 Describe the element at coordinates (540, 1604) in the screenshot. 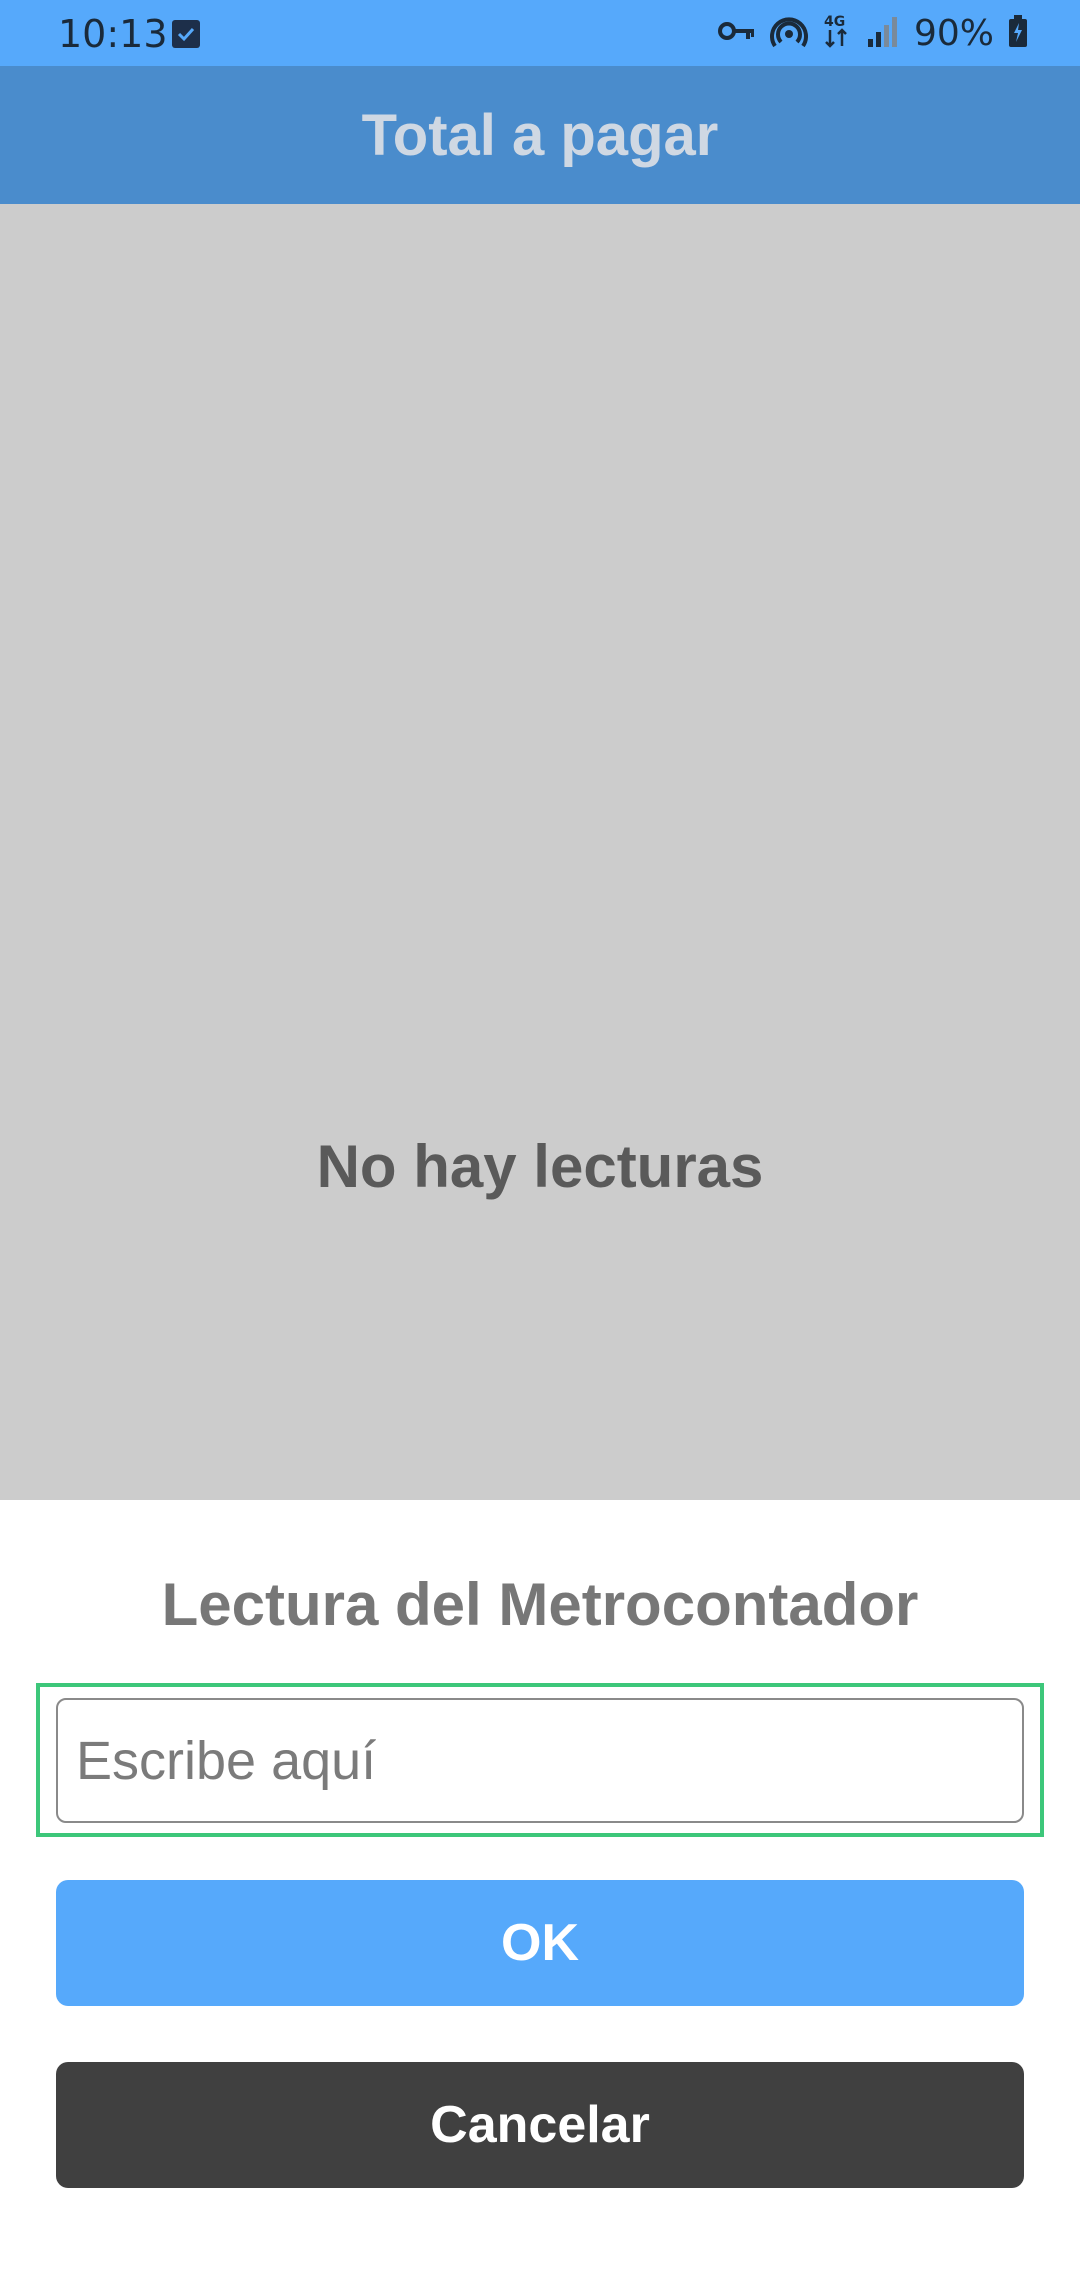

I see `dialog-title: Lectura del Metrocontador` at that location.